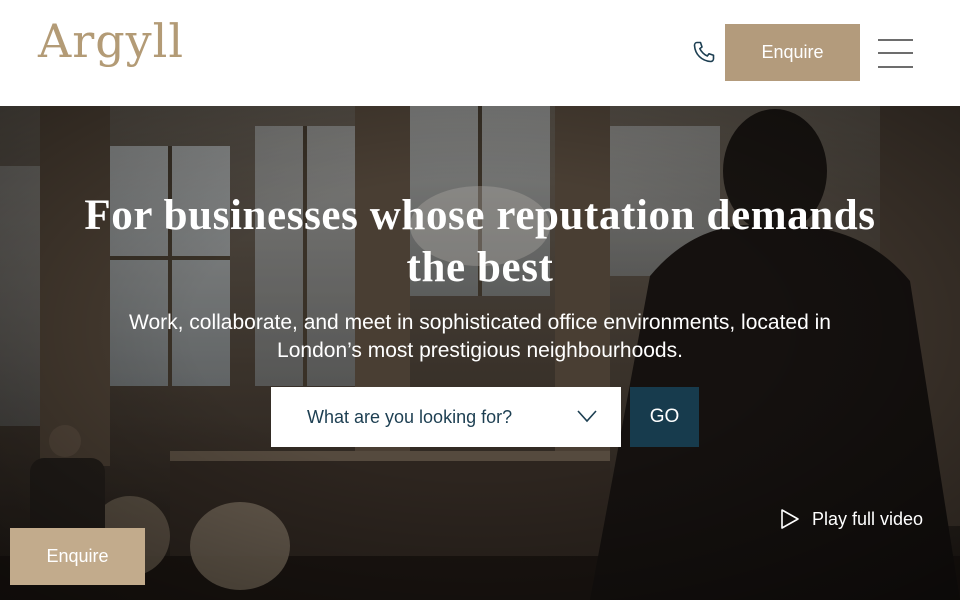 The height and width of the screenshot is (600, 960). Describe the element at coordinates (790, 519) in the screenshot. I see `play-icon` at that location.